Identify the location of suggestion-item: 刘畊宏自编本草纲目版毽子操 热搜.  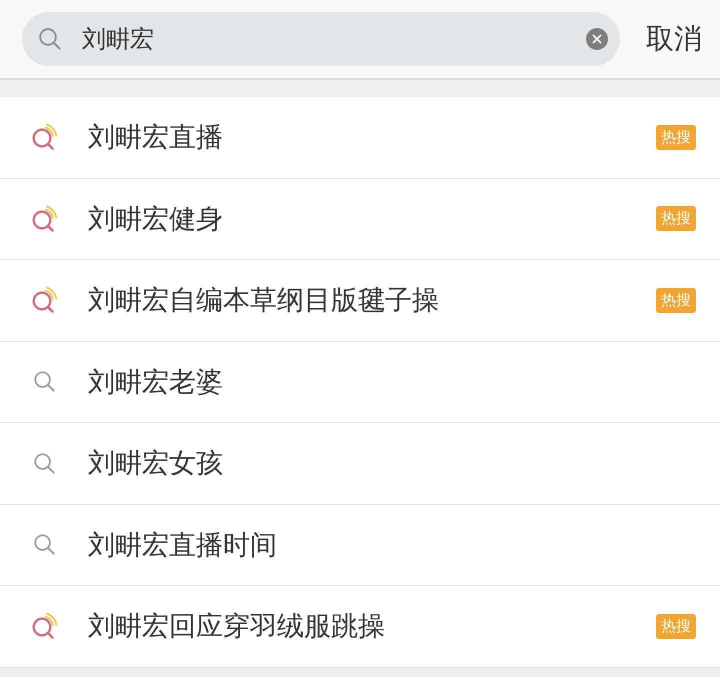
(360, 301).